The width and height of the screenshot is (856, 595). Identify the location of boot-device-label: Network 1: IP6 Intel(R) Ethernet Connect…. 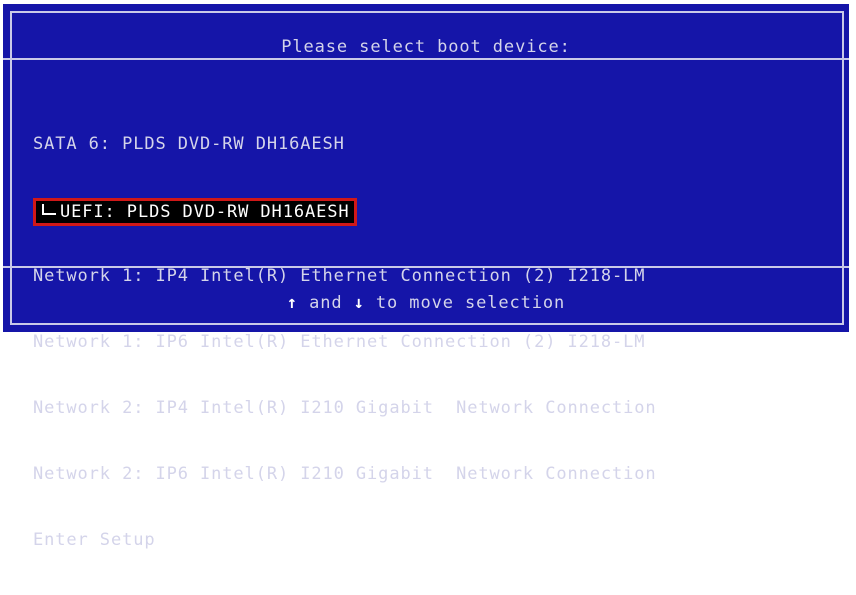
(339, 342).